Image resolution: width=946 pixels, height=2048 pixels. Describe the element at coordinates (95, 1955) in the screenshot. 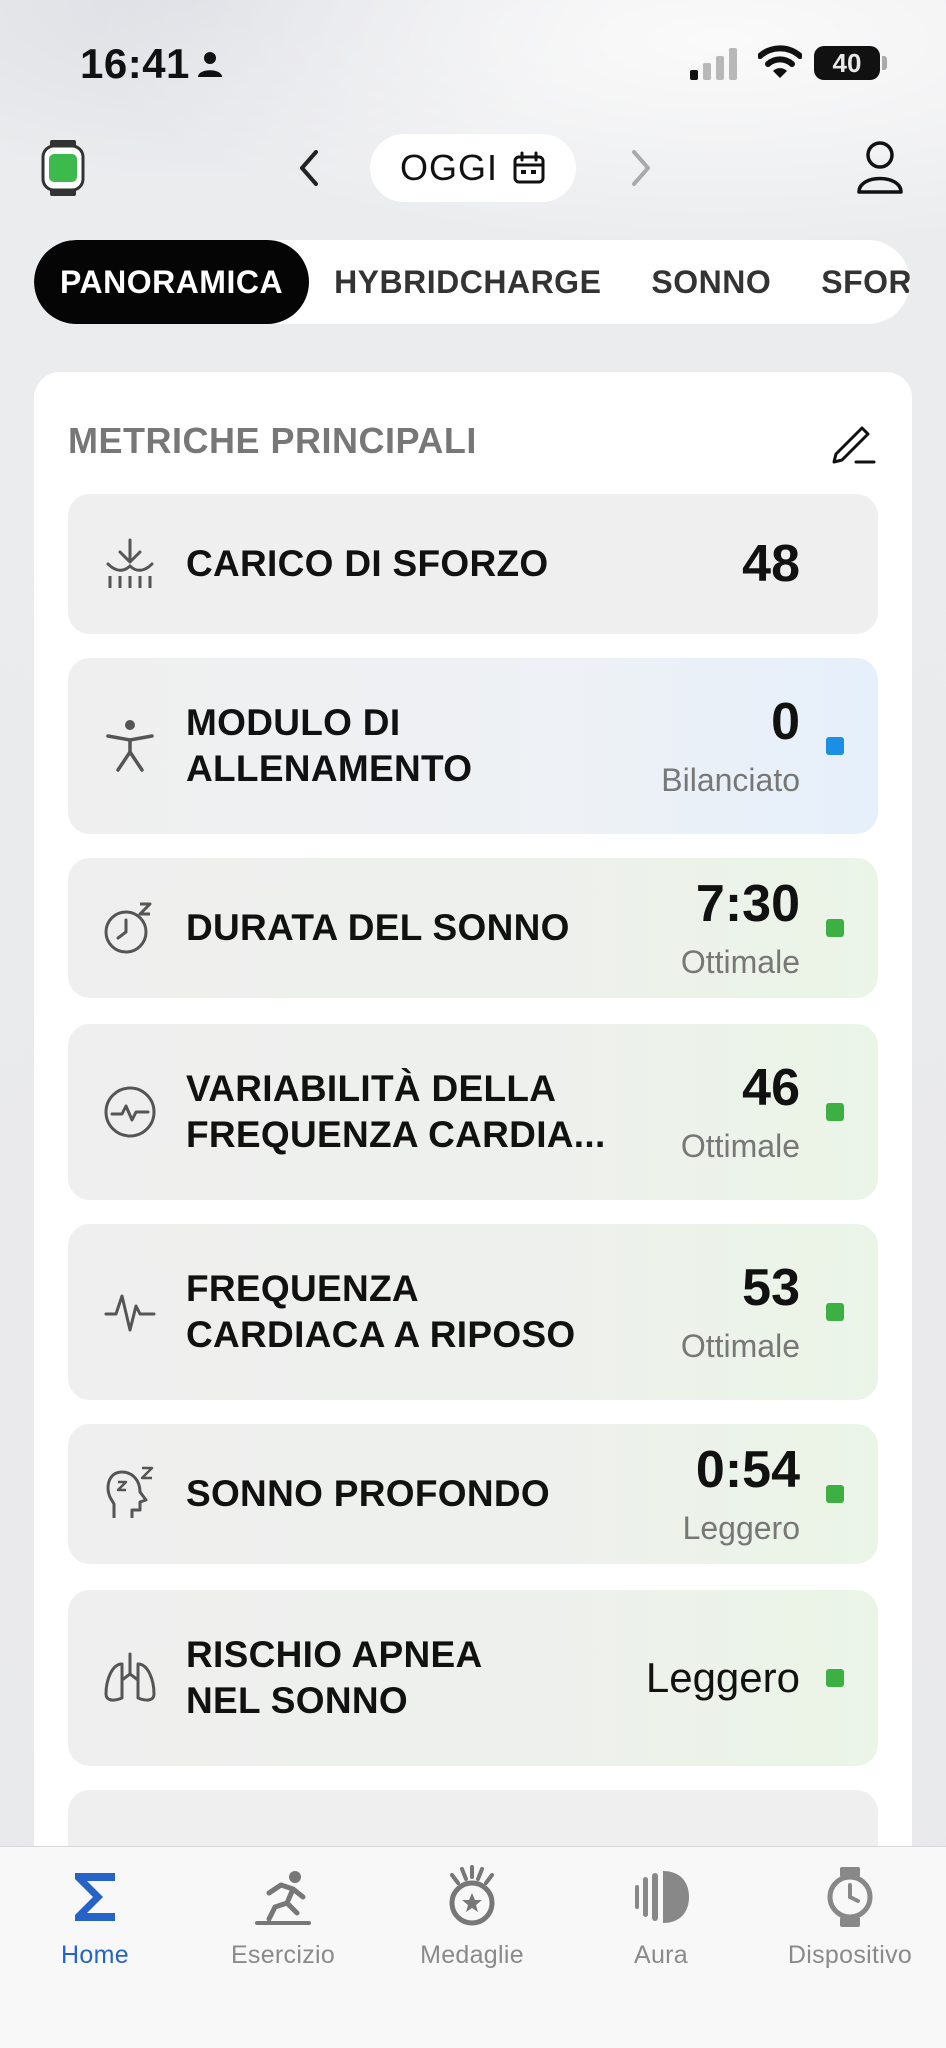

I see `nav-label: Home` at that location.